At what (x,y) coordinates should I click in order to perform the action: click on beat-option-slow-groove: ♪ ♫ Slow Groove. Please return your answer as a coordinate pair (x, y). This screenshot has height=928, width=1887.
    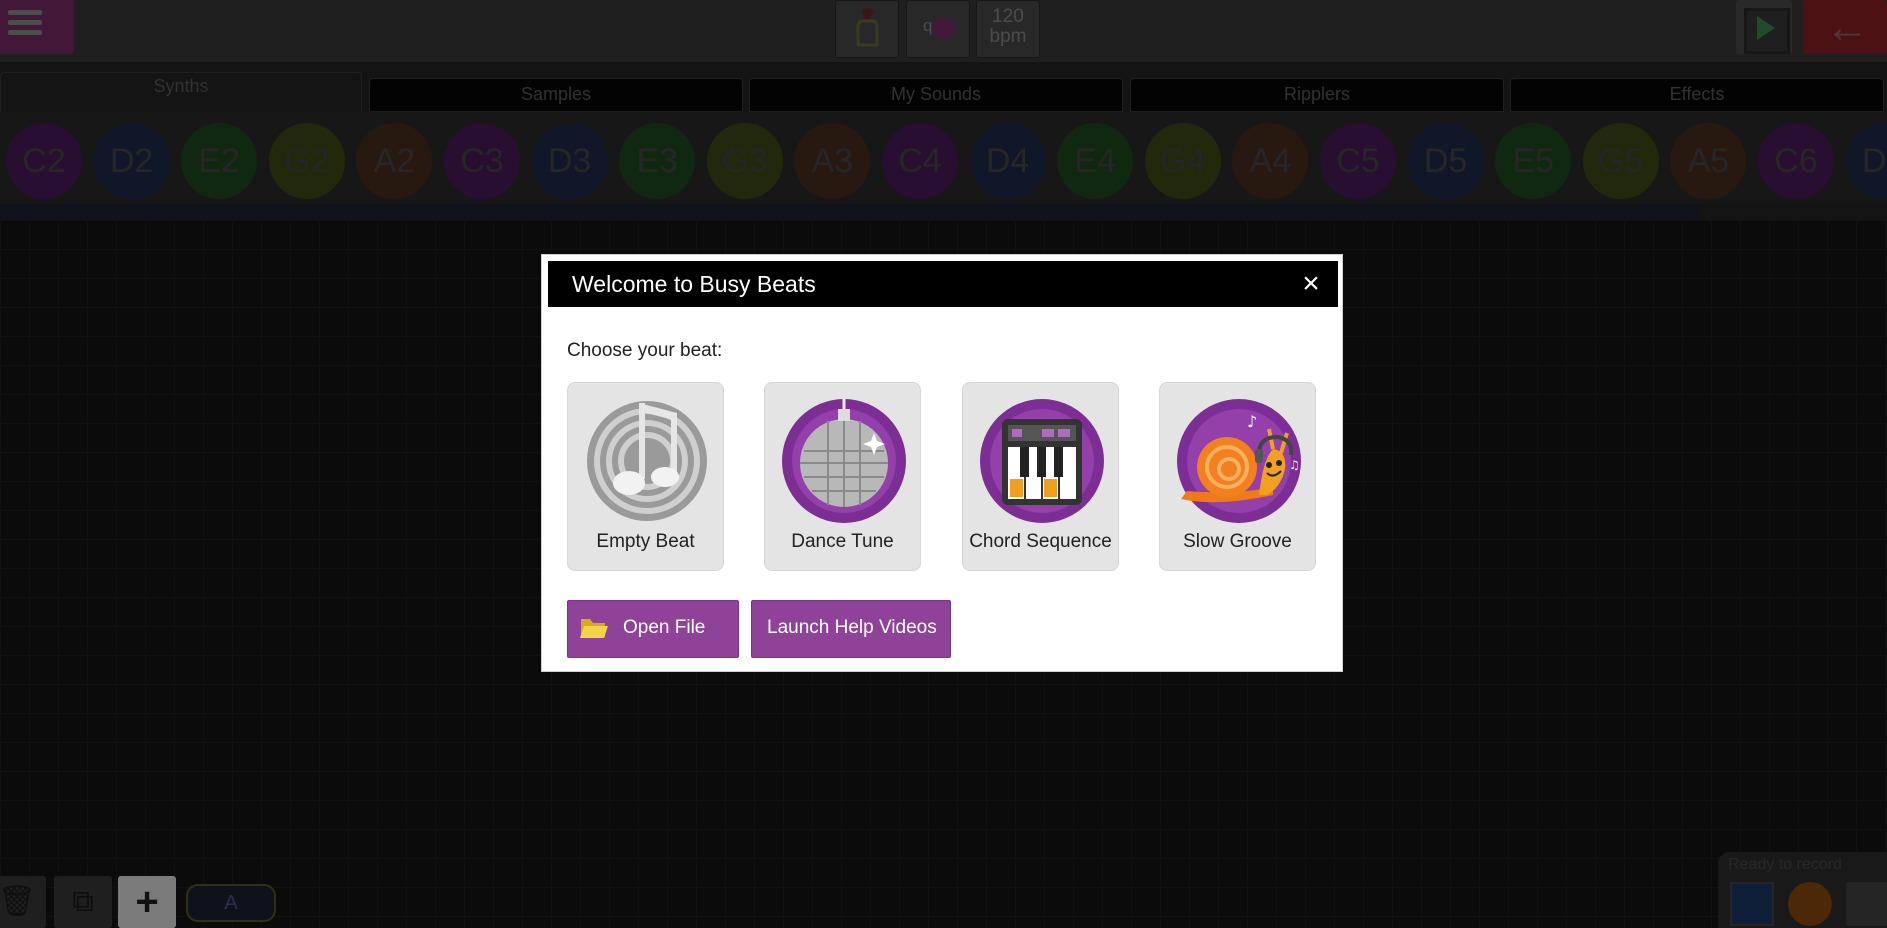
    Looking at the image, I should click on (1237, 476).